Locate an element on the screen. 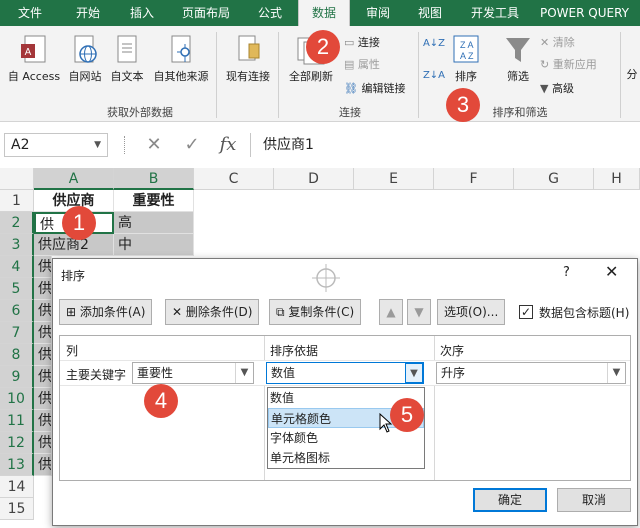 The height and width of the screenshot is (528, 640). name-box: A2 ▼ is located at coordinates (56, 145).